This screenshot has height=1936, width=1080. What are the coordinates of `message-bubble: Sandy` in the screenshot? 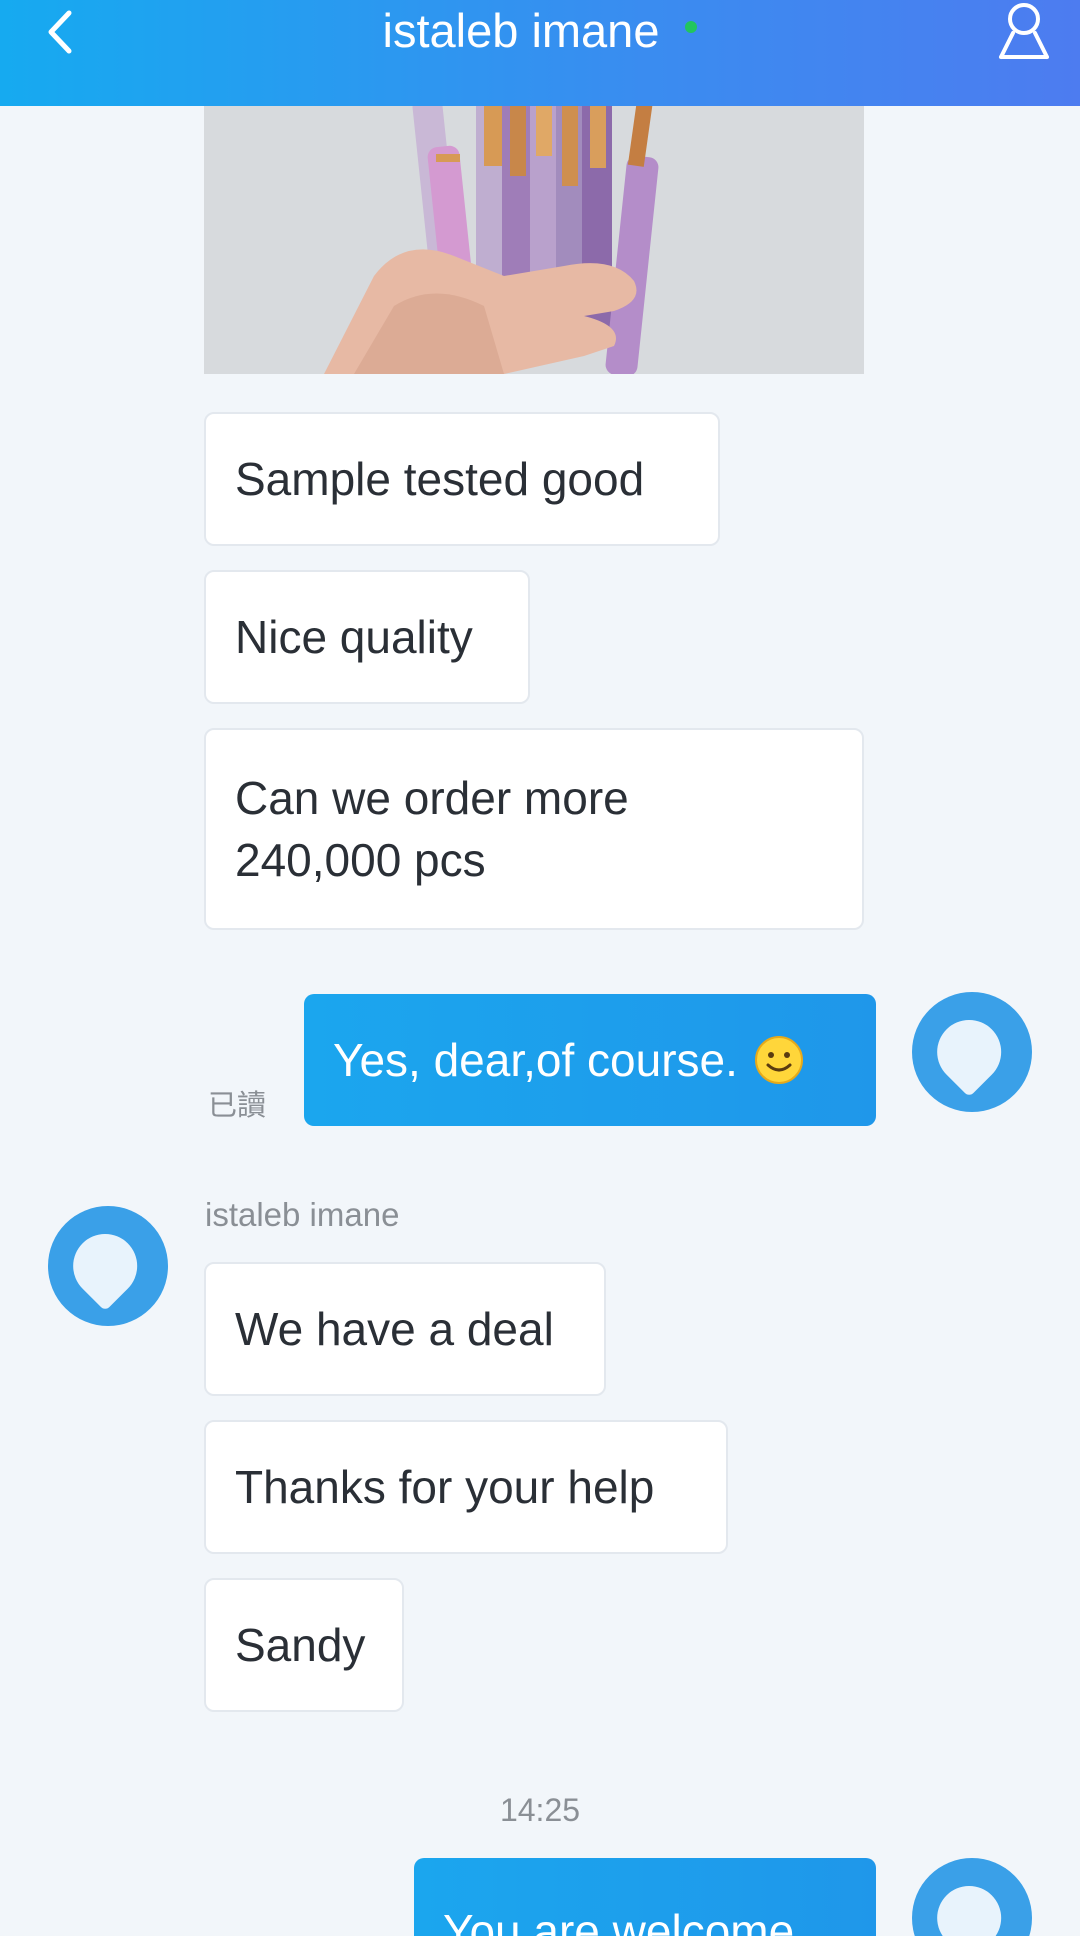 It's located at (304, 1645).